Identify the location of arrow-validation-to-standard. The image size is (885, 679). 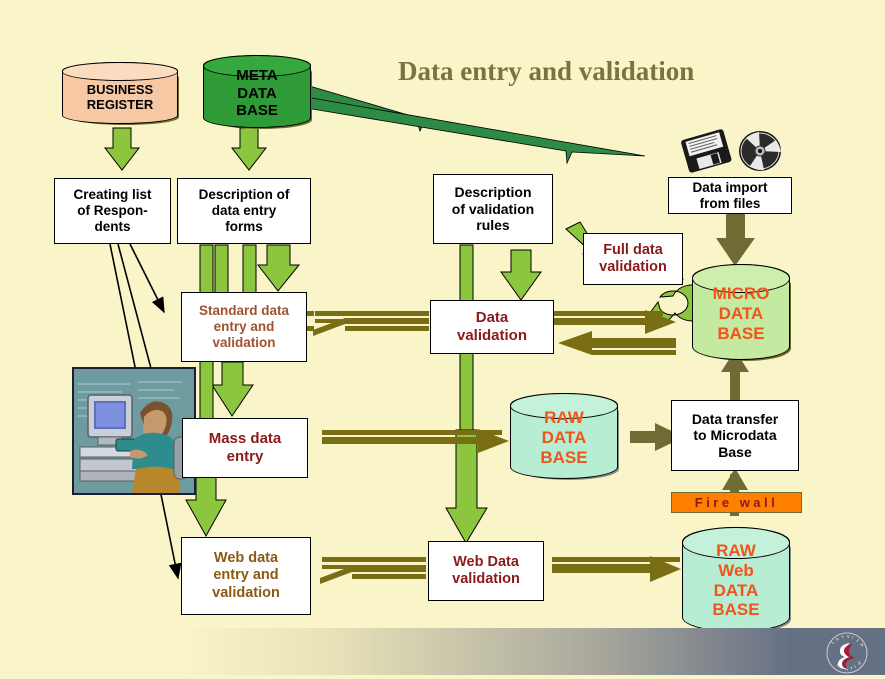
(371, 323).